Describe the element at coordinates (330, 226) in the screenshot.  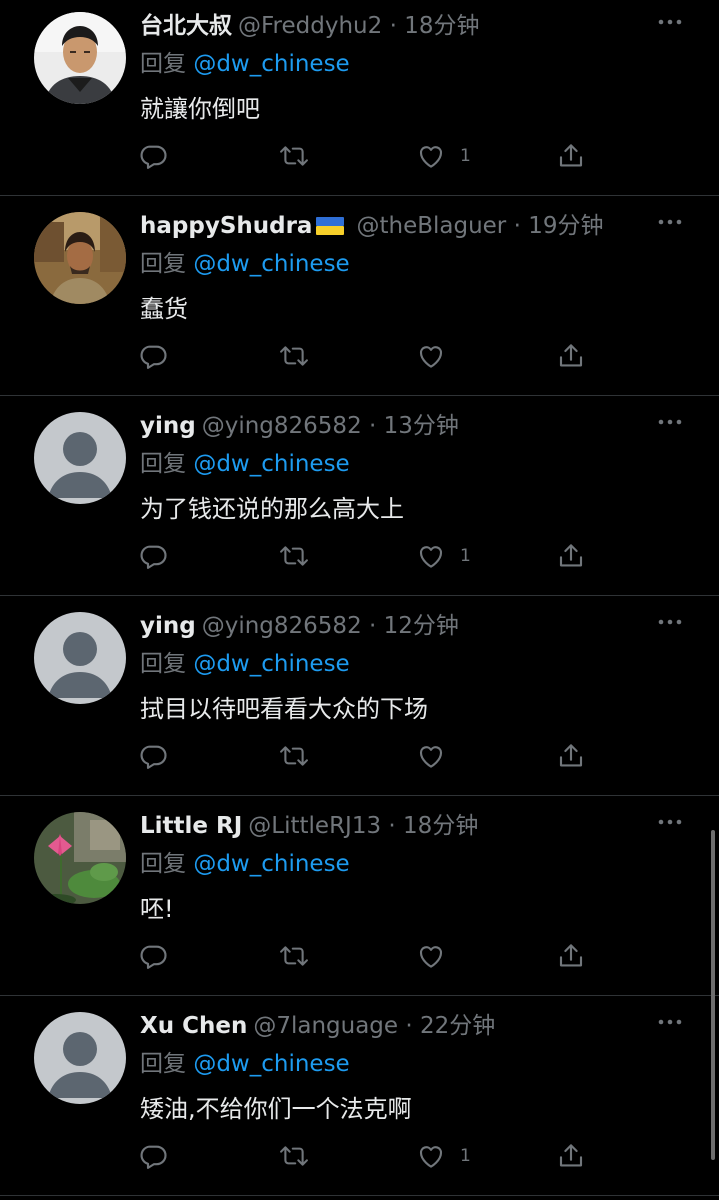
I see `ukraine-flag-icon` at that location.